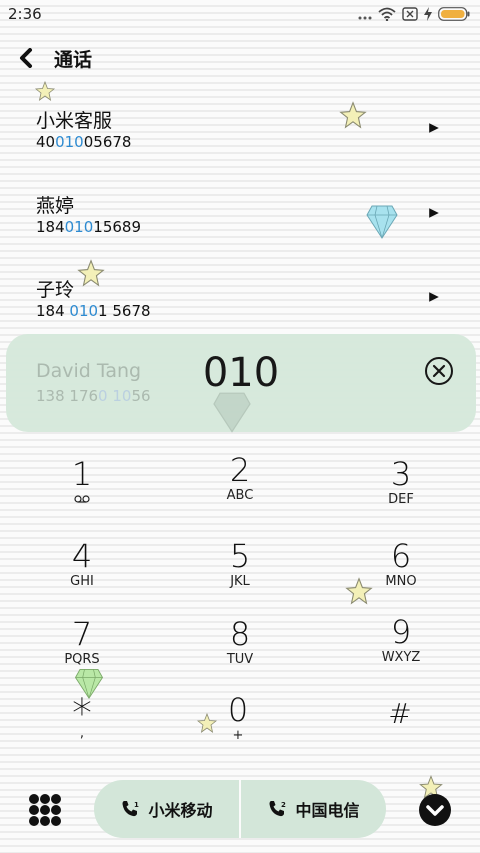 Image resolution: width=480 pixels, height=853 pixels. I want to click on sim-call-group: 1 小米移动 2 中国电信, so click(240, 809).